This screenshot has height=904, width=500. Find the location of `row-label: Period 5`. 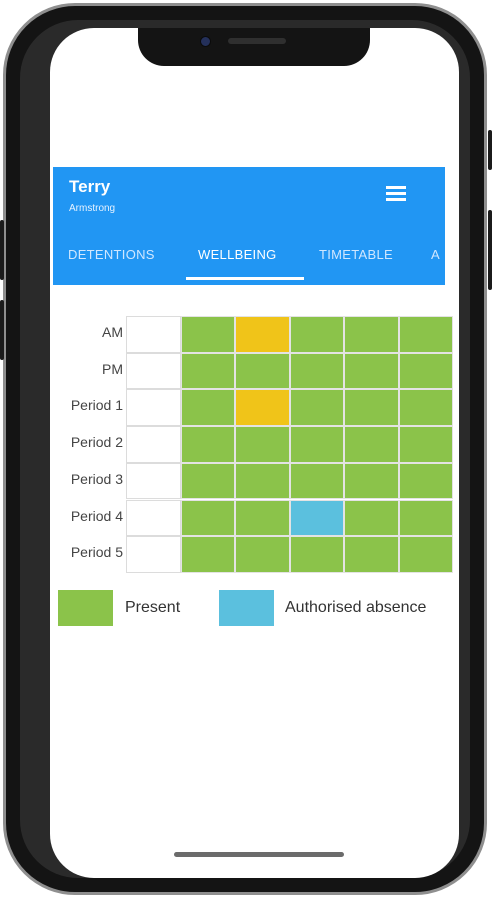

row-label: Period 5 is located at coordinates (96, 552).